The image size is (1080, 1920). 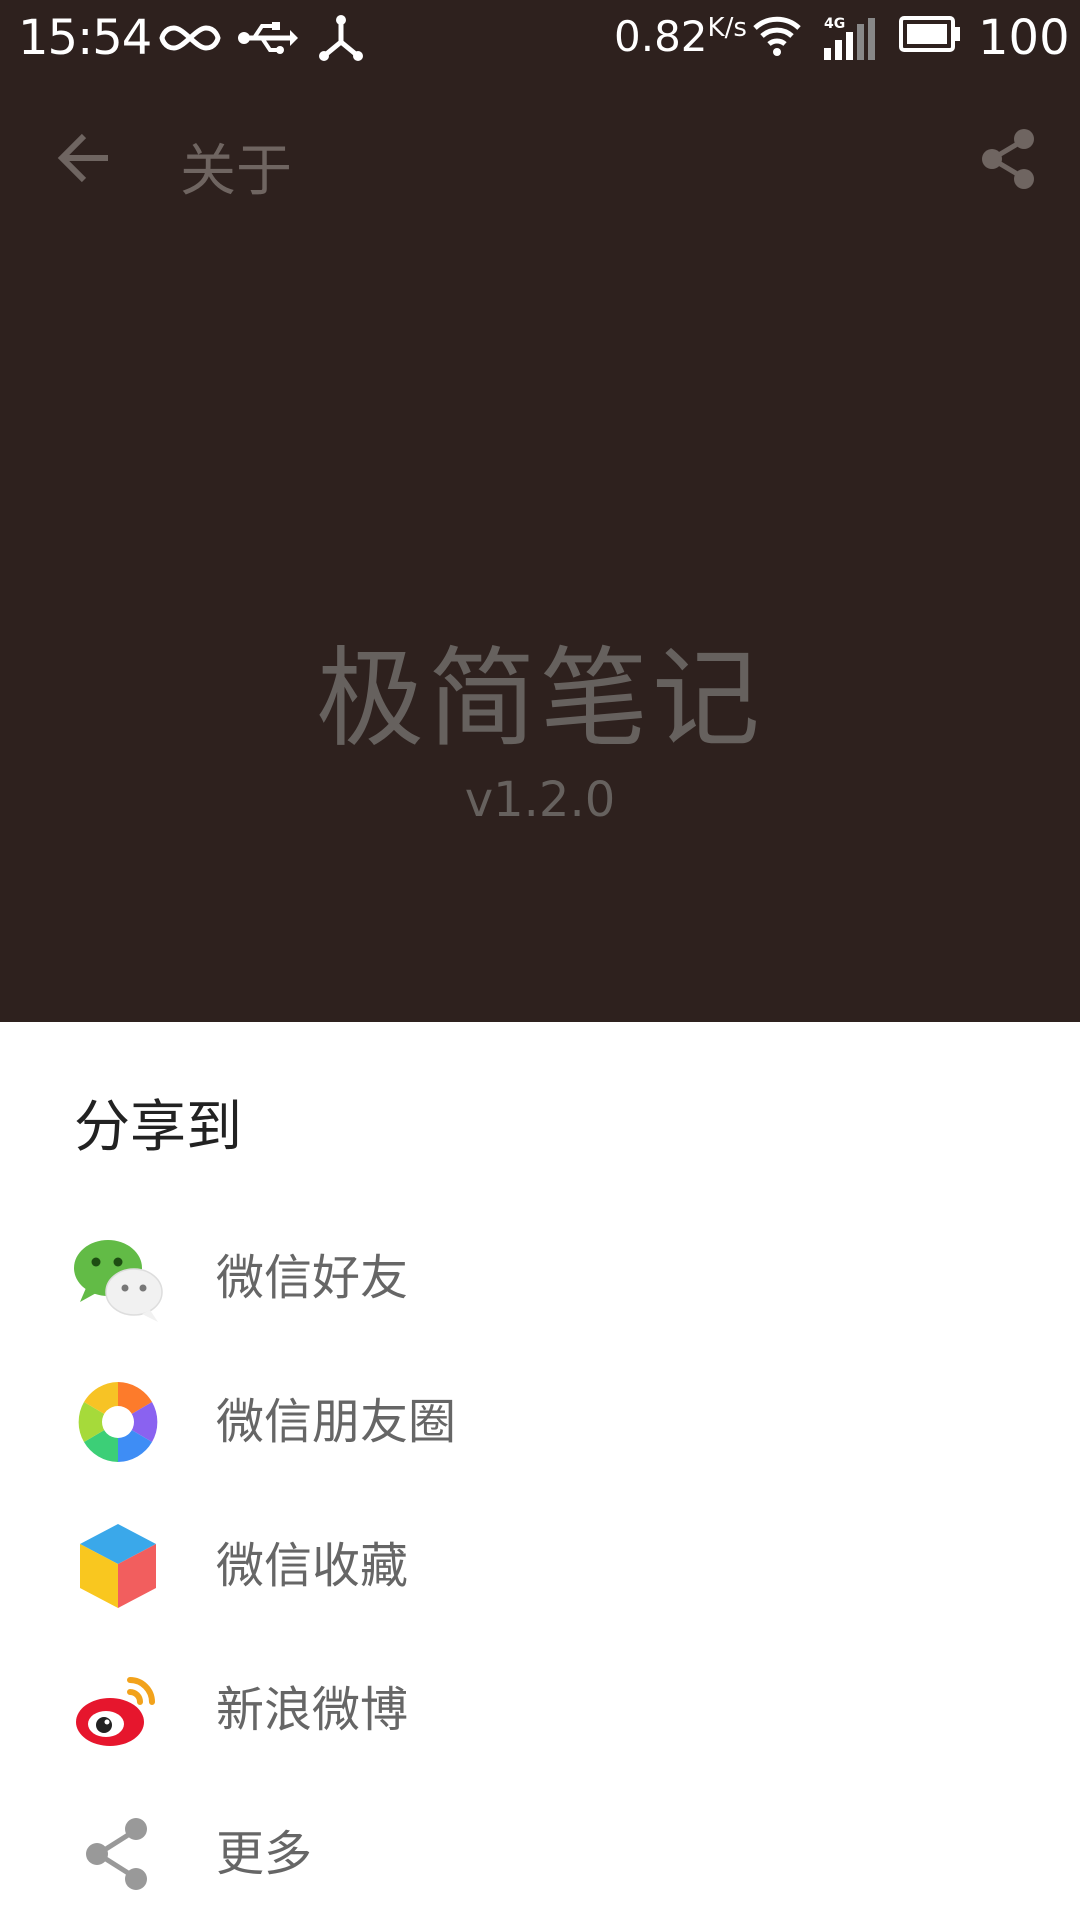 What do you see at coordinates (312, 1566) in the screenshot?
I see `share-option-label: 微信收藏` at bounding box center [312, 1566].